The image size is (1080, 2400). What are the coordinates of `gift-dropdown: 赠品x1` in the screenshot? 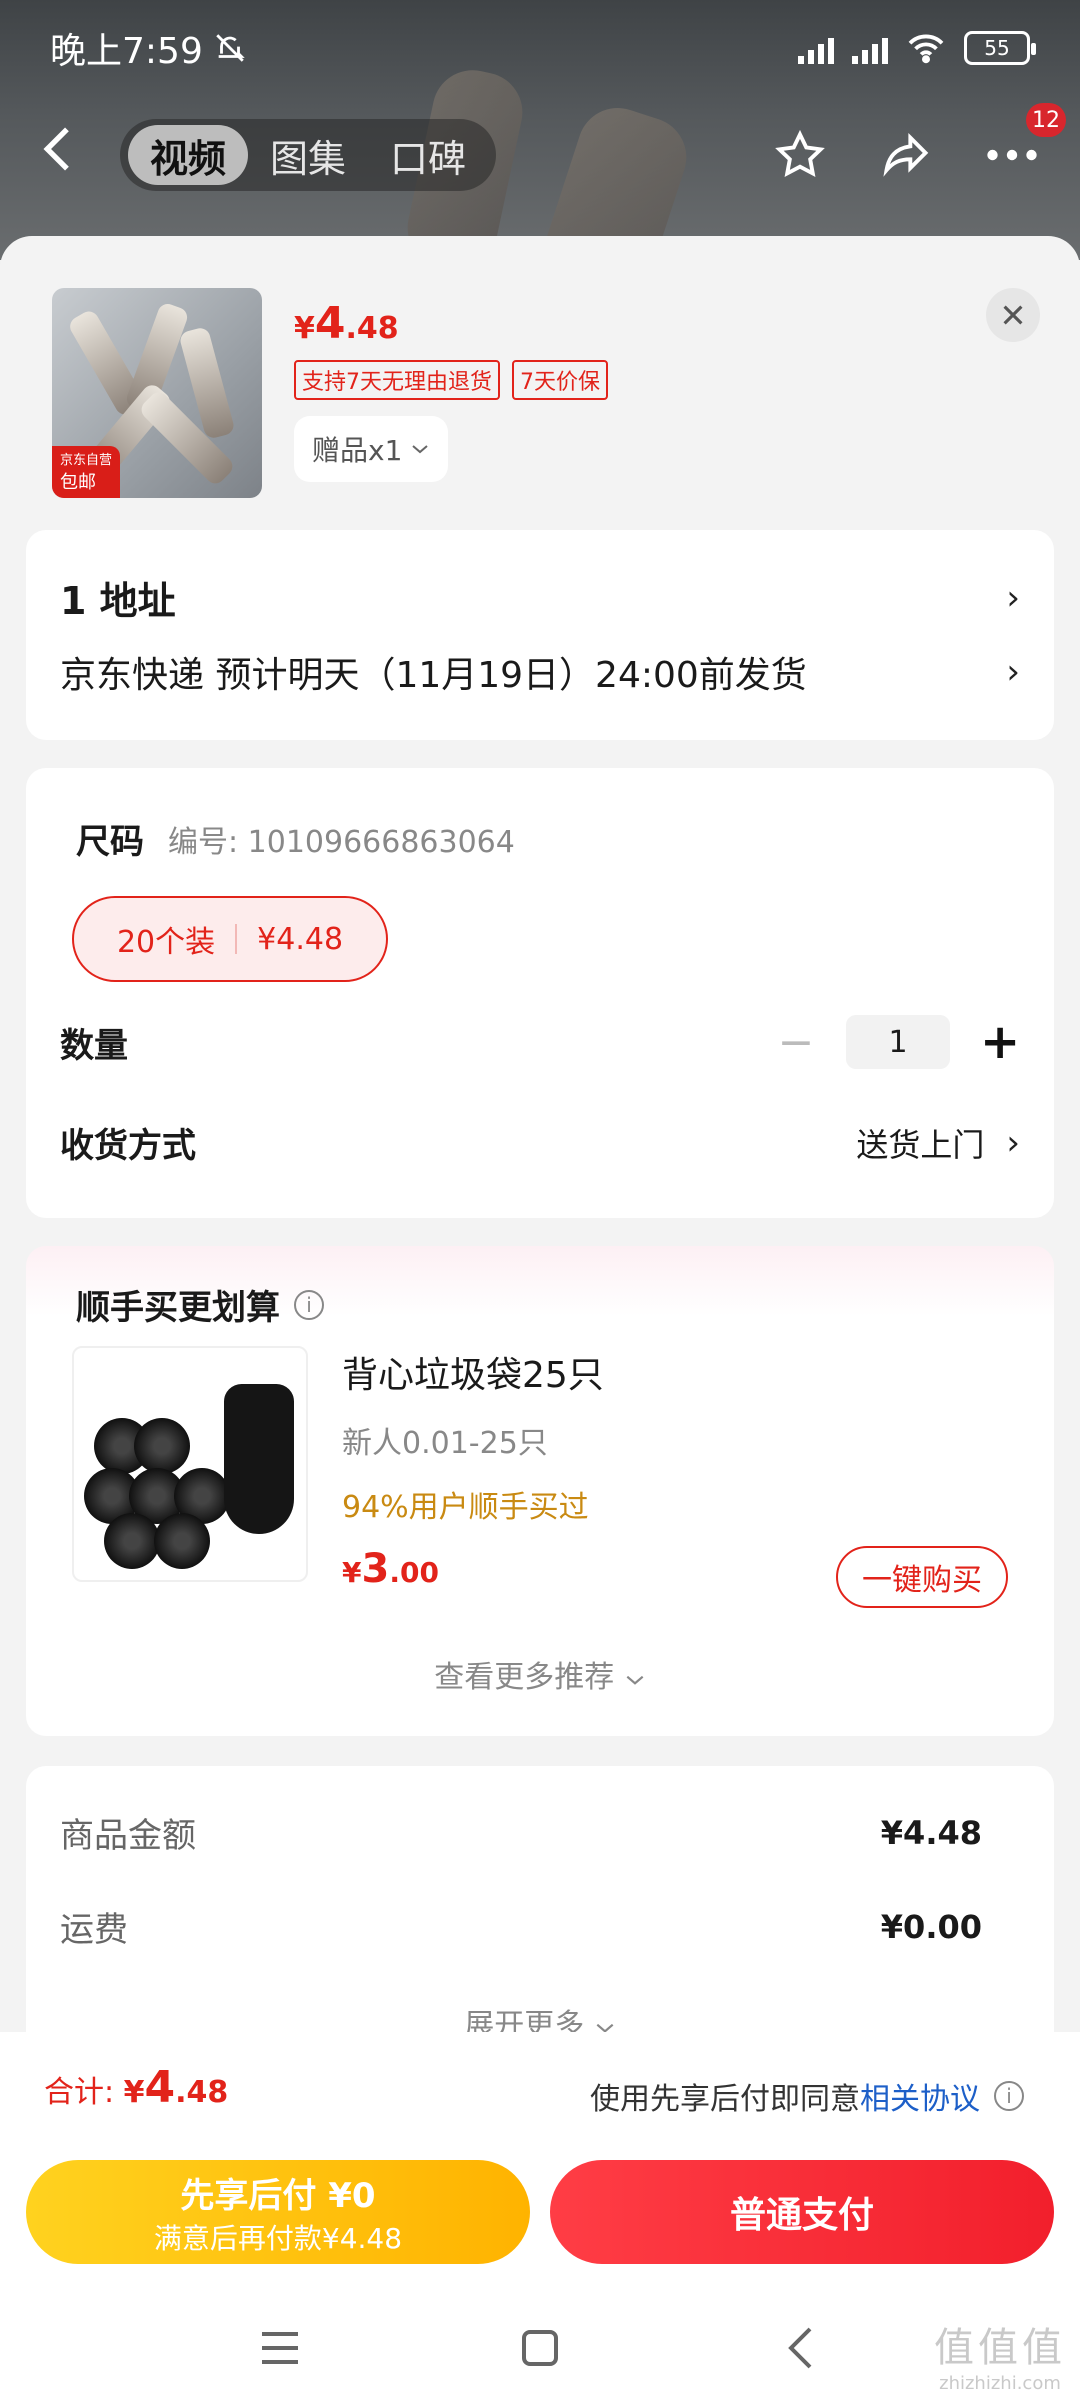 It's located at (371, 449).